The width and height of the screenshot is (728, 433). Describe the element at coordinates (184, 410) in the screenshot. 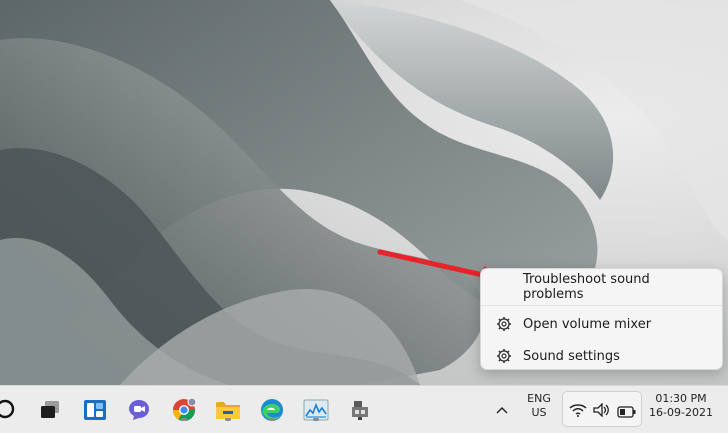

I see `chrome-icon` at that location.